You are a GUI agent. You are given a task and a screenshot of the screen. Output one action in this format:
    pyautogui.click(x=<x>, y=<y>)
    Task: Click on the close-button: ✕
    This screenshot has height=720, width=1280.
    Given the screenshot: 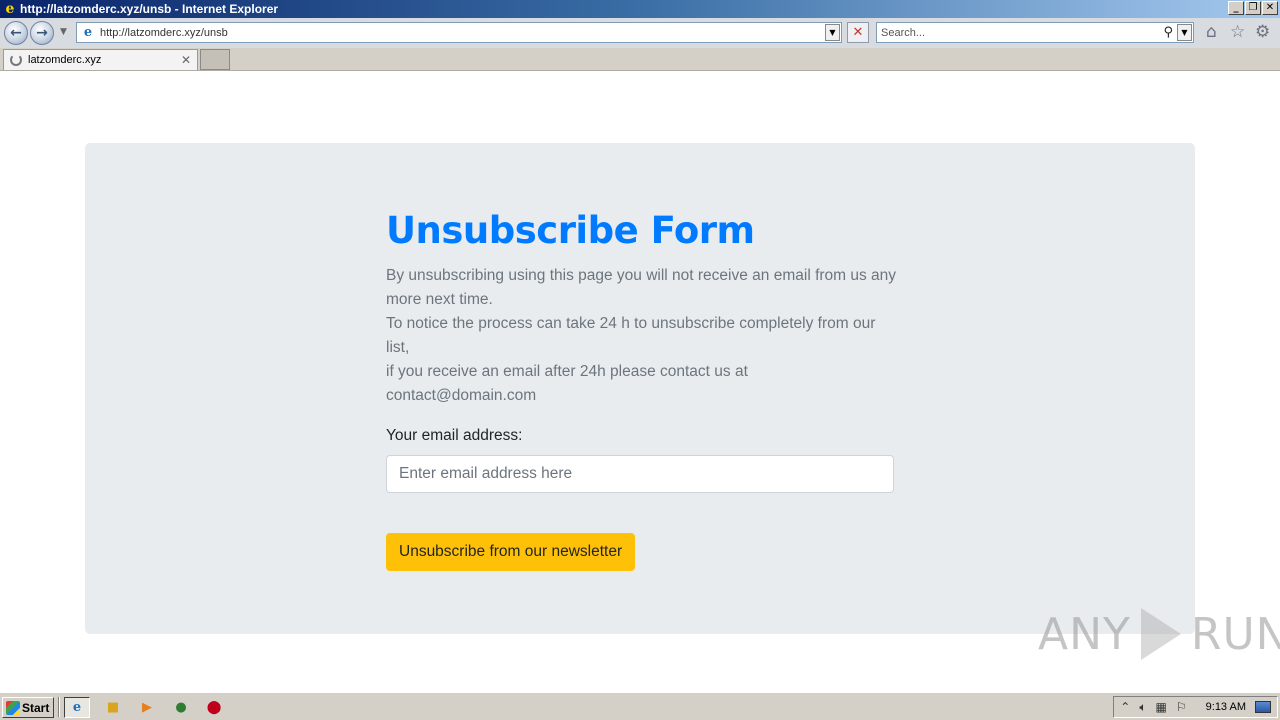 What is the action you would take?
    pyautogui.click(x=1270, y=8)
    